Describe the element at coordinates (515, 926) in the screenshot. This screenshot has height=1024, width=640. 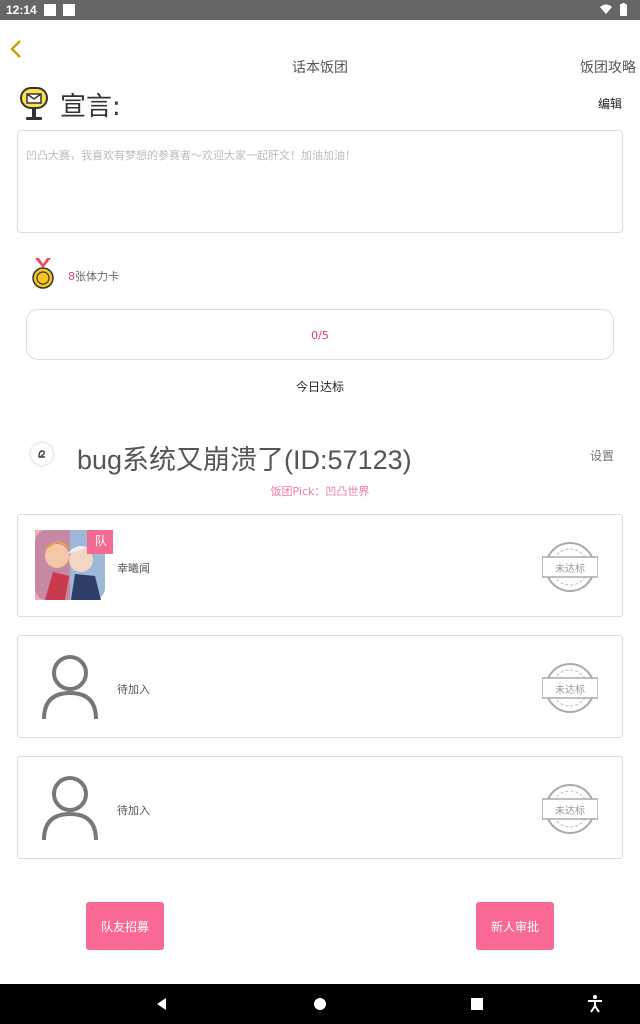
I see `approve-button: 新人审批` at that location.